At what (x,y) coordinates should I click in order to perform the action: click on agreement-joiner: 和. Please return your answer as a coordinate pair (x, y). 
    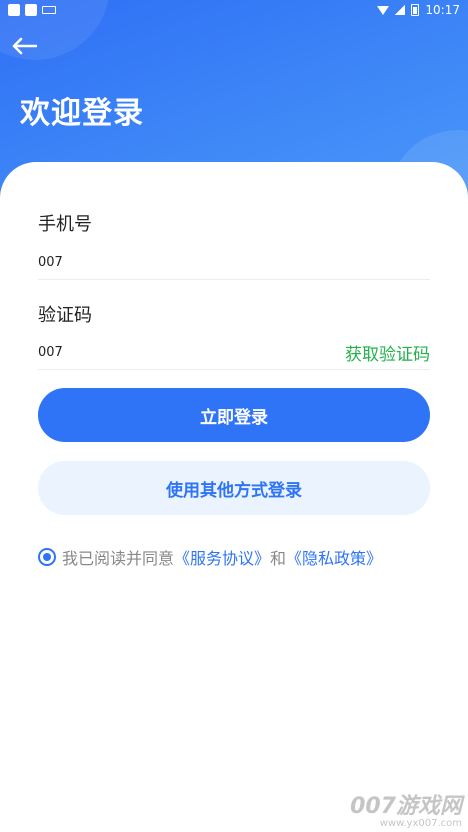
    Looking at the image, I should click on (278, 558).